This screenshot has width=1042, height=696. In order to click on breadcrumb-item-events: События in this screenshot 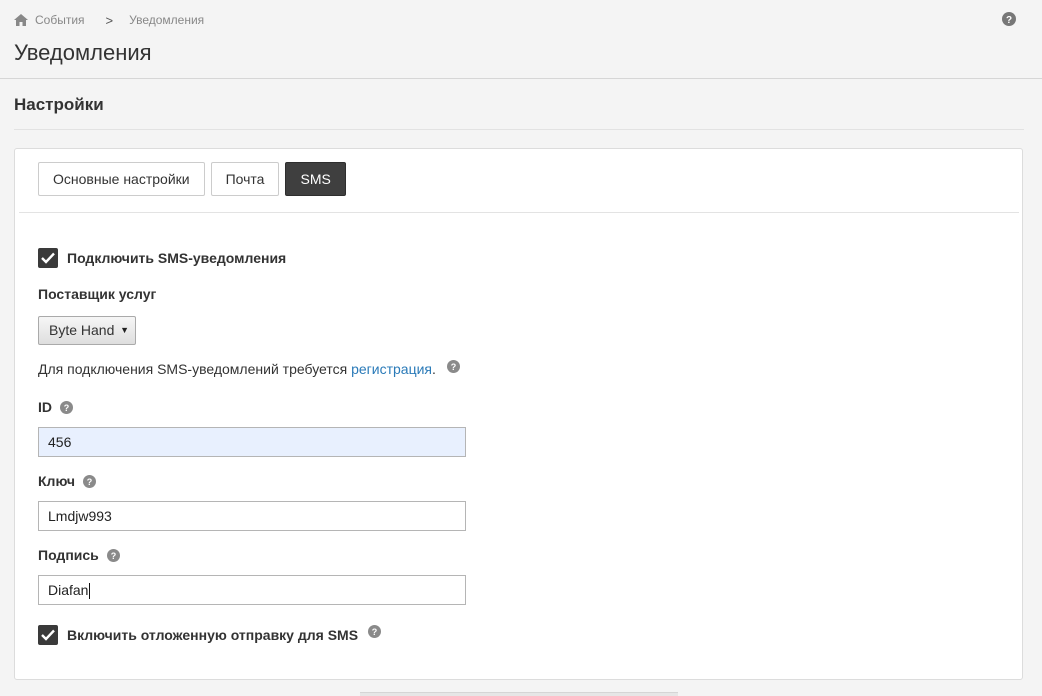, I will do `click(60, 20)`.